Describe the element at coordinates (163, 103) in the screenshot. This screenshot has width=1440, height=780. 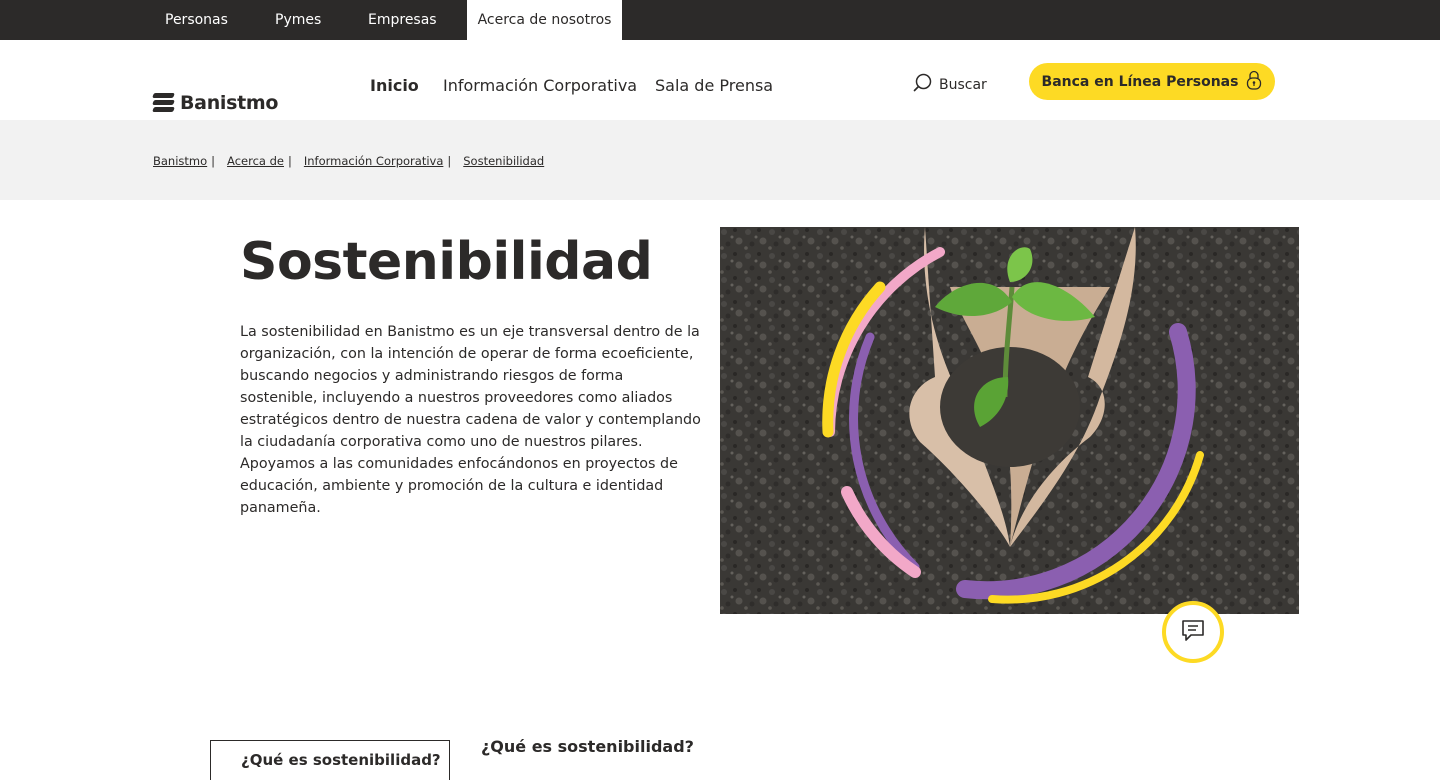
I see `banistmo-logo-icon` at that location.